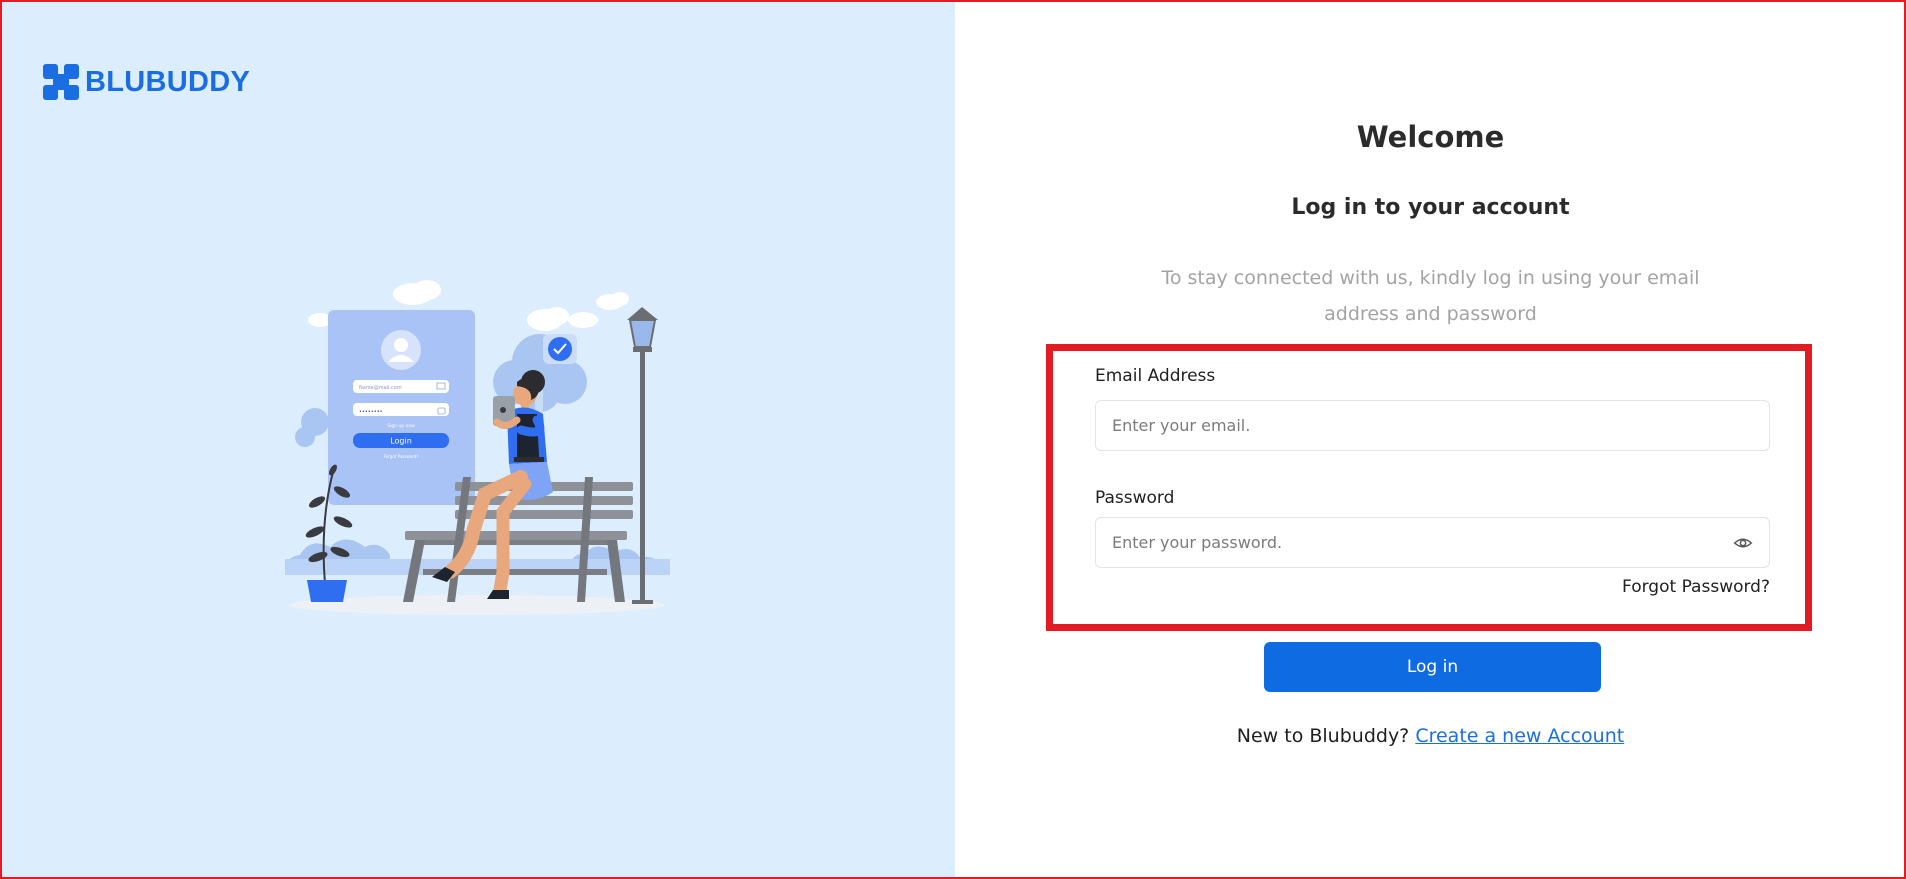  What do you see at coordinates (1430, 137) in the screenshot?
I see `page-title: Welcome` at bounding box center [1430, 137].